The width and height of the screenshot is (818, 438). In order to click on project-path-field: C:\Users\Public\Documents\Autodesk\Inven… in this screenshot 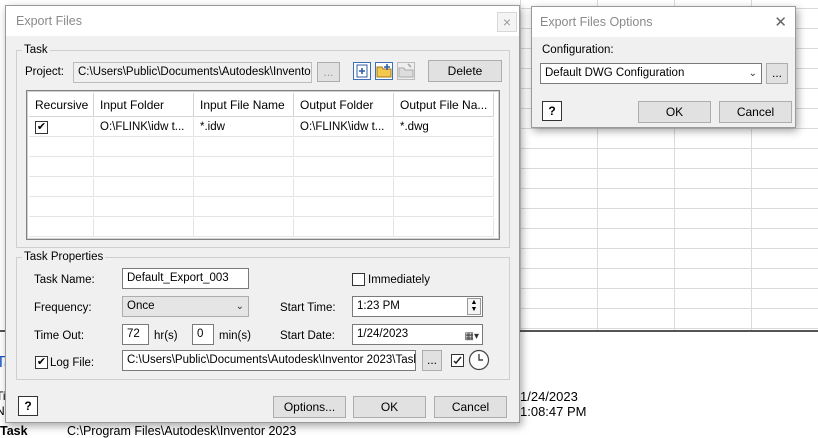, I will do `click(192, 72)`.